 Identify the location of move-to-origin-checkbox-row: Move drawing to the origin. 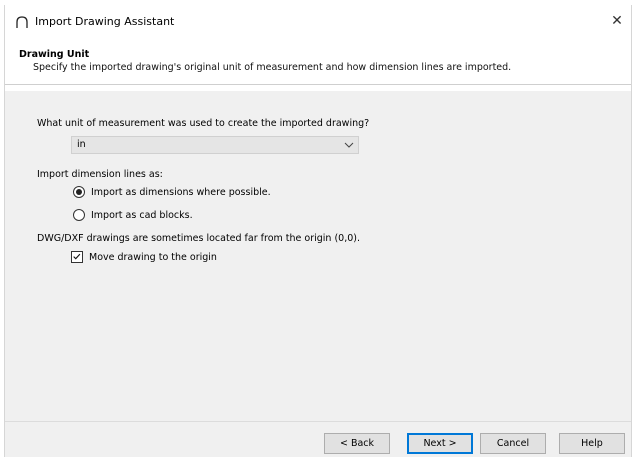
(144, 257).